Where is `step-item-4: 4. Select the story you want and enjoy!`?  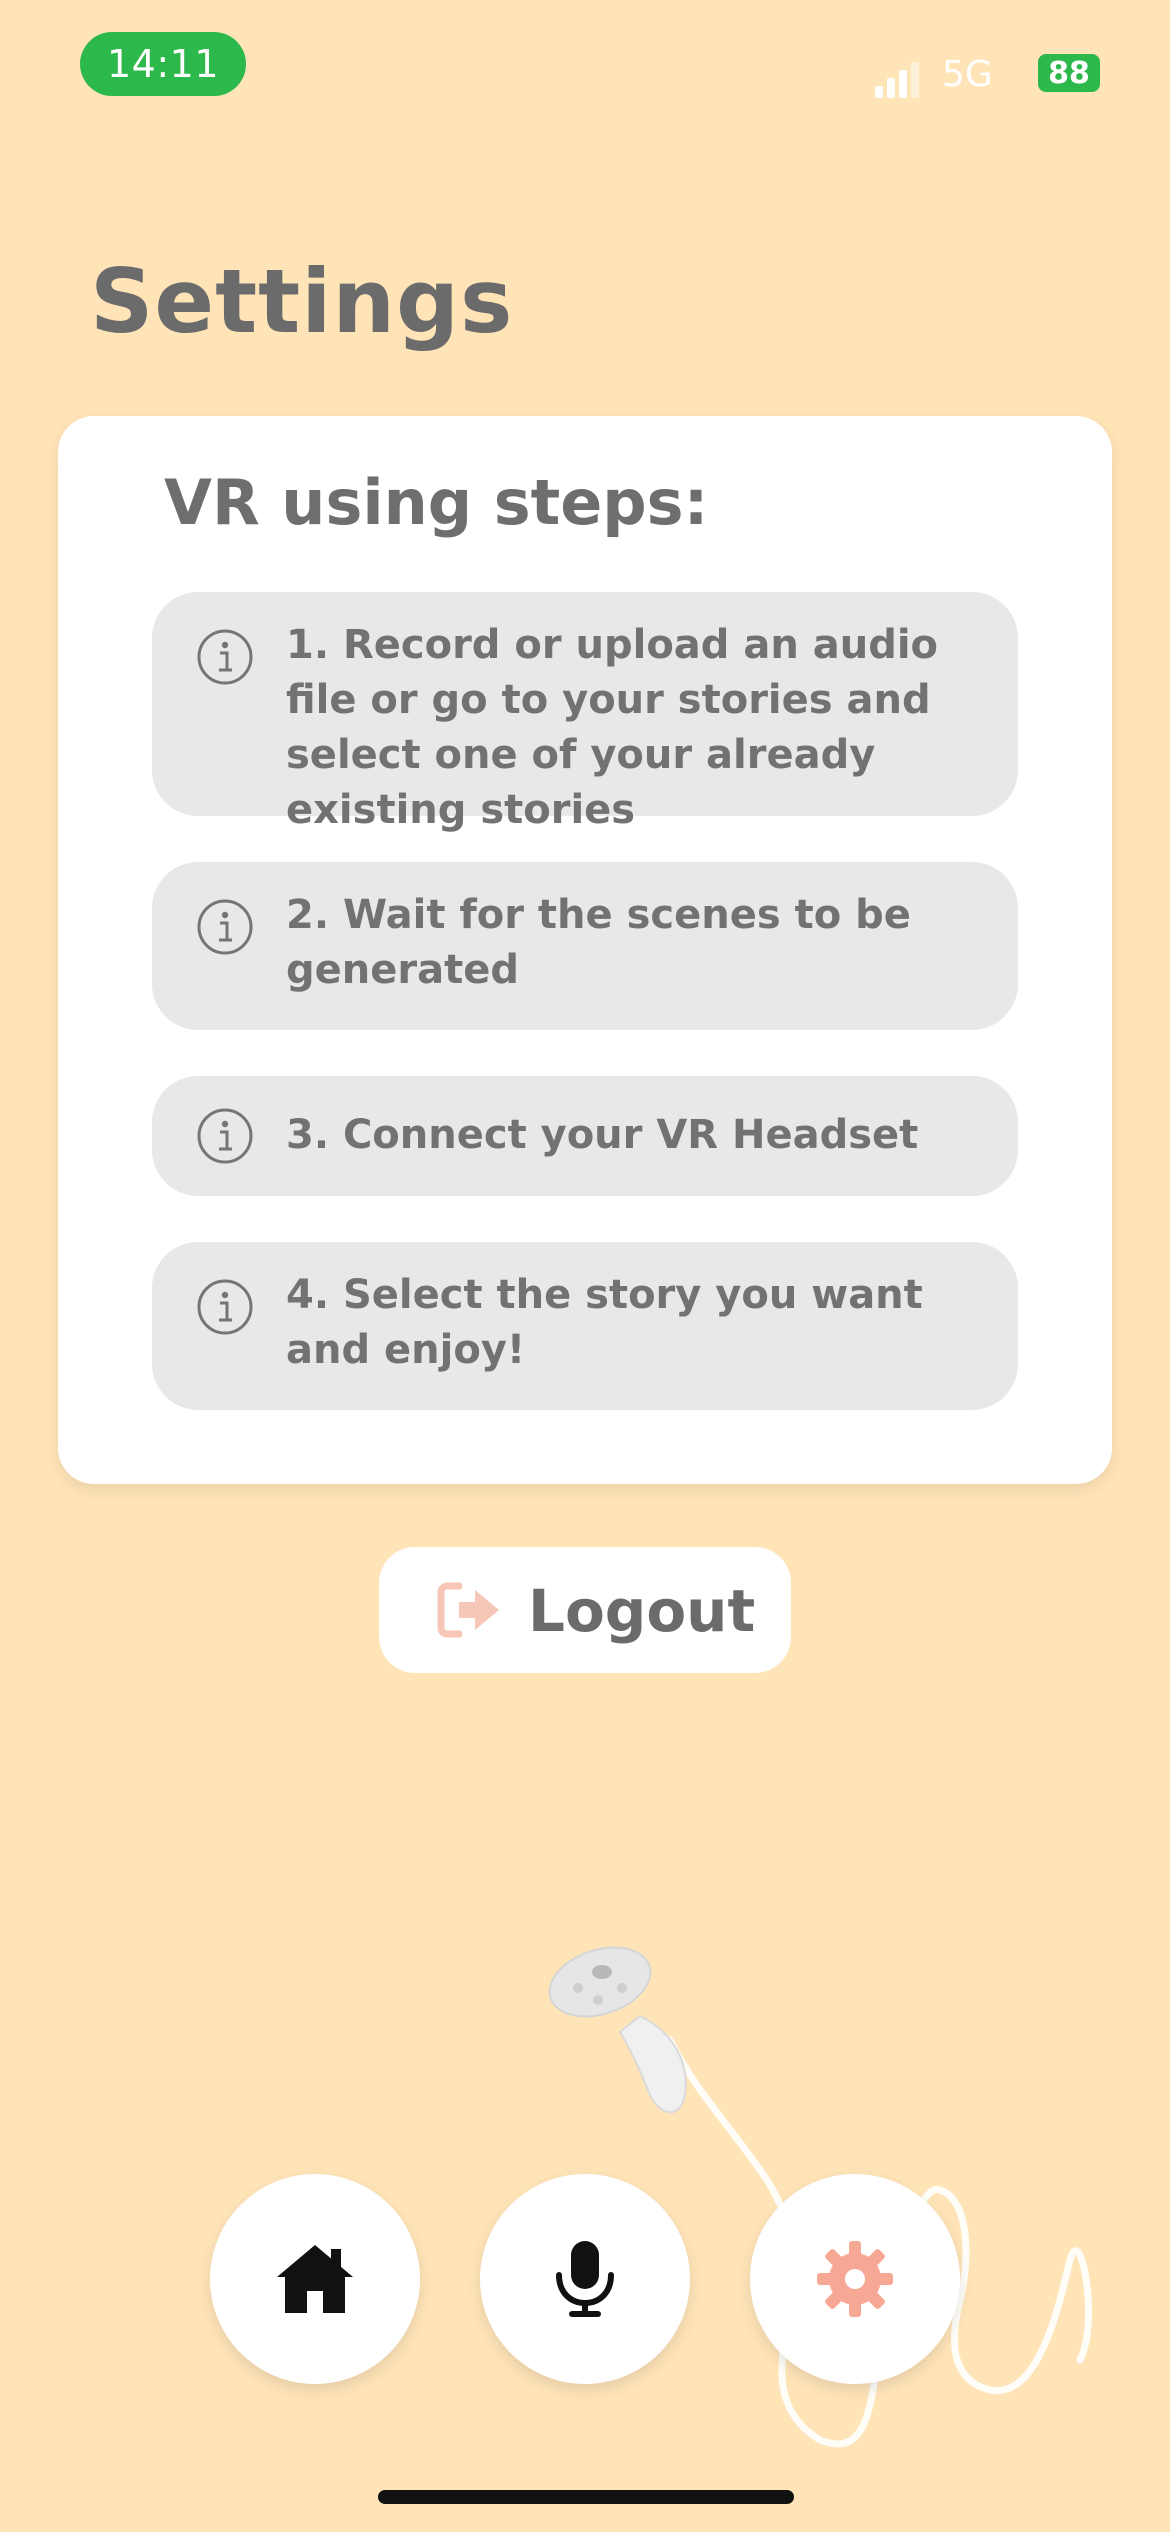
step-item-4: 4. Select the story you want and enjoy! is located at coordinates (585, 1326).